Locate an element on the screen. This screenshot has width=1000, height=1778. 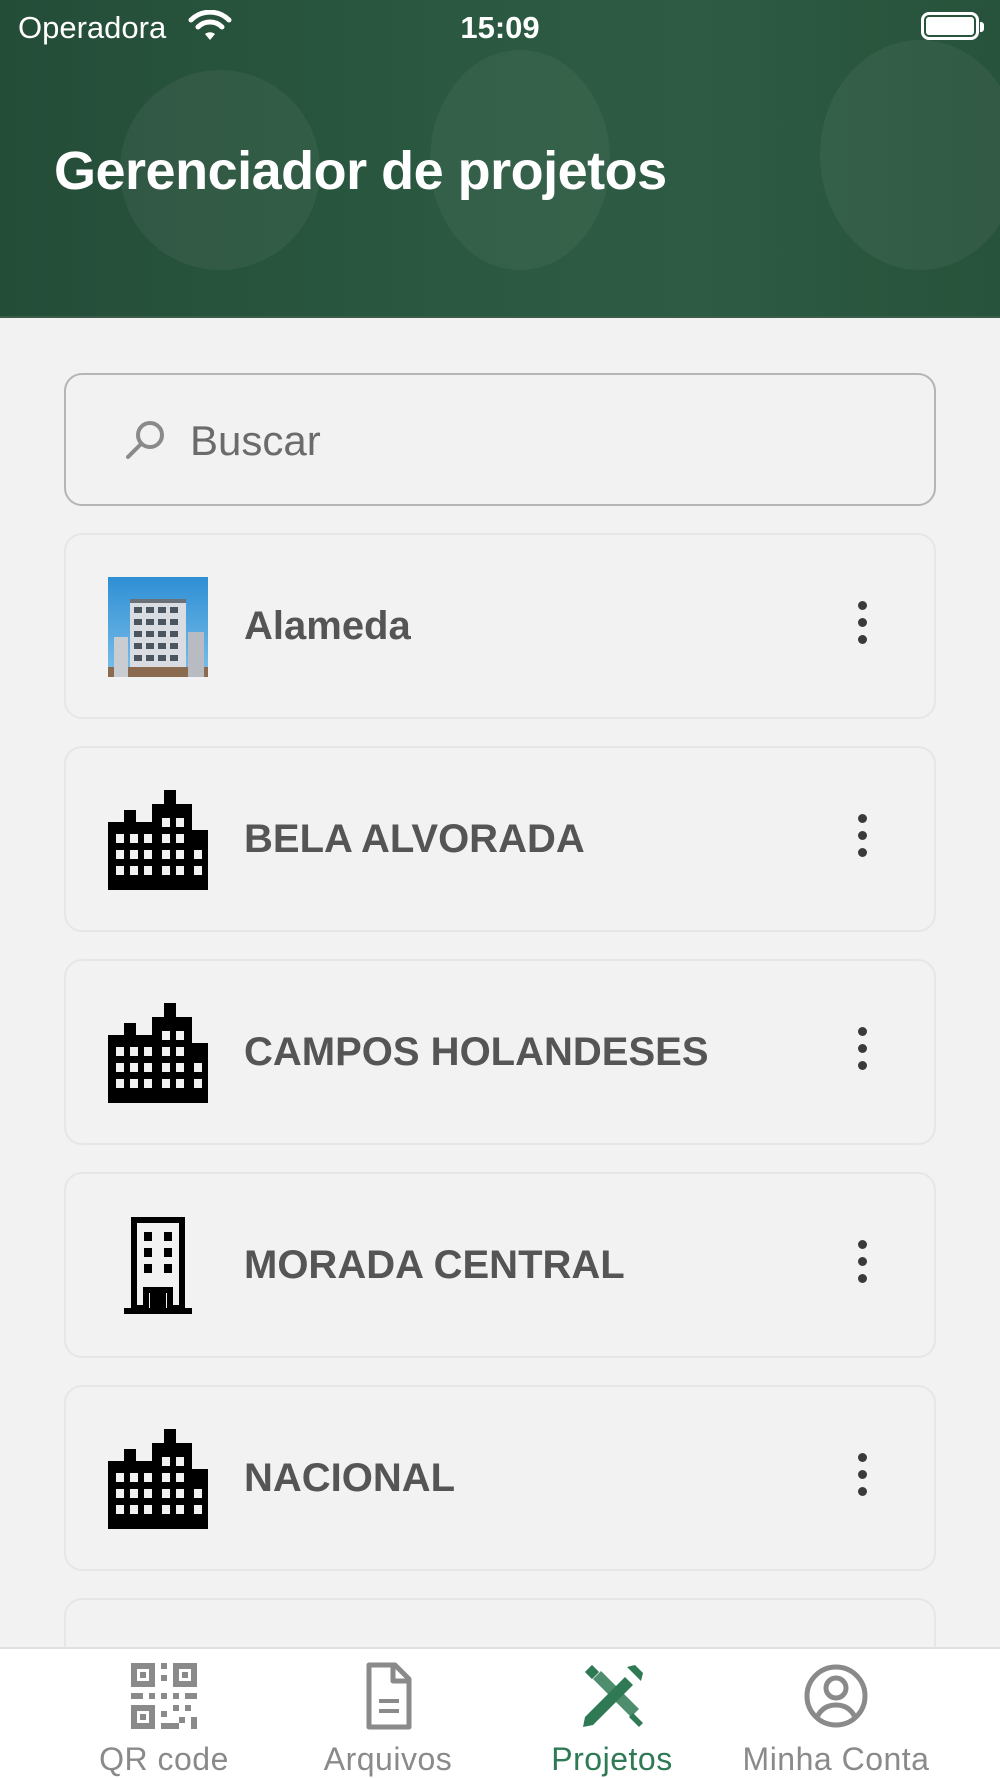
status-bar: Operadora 15:09 is located at coordinates (500, 28).